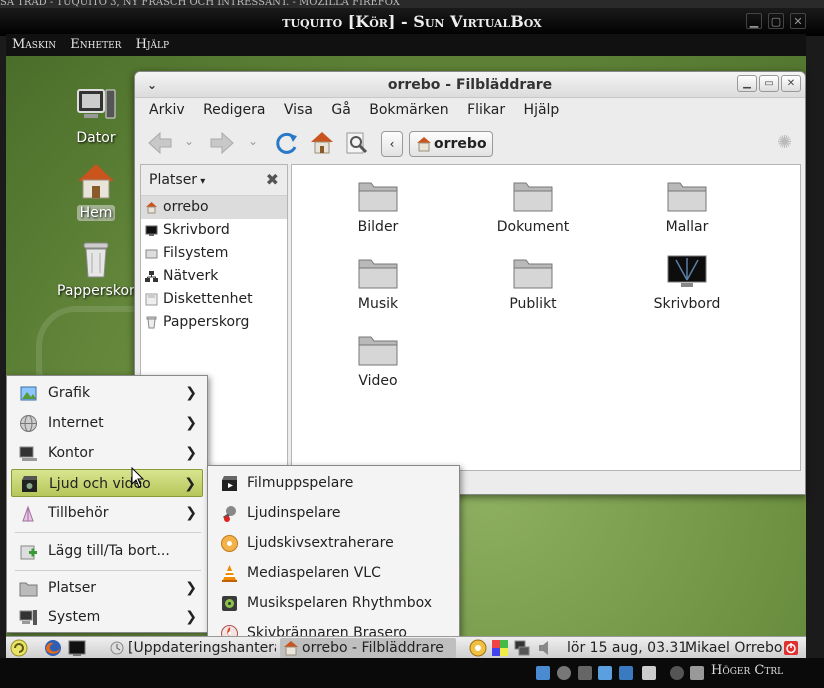 The height and width of the screenshot is (688, 824). I want to click on sidebar-item-orrebo: orrebo, so click(214, 207).